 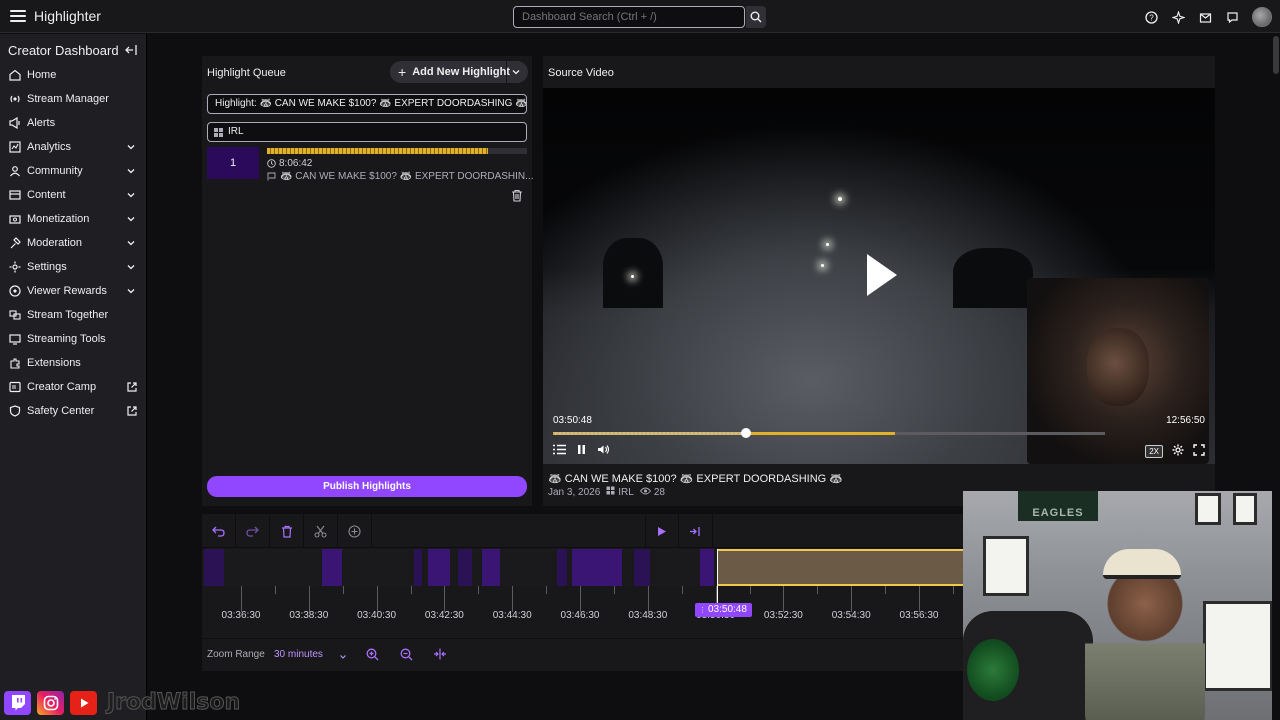 What do you see at coordinates (1276, 55) in the screenshot?
I see `scrollbar-thumb` at bounding box center [1276, 55].